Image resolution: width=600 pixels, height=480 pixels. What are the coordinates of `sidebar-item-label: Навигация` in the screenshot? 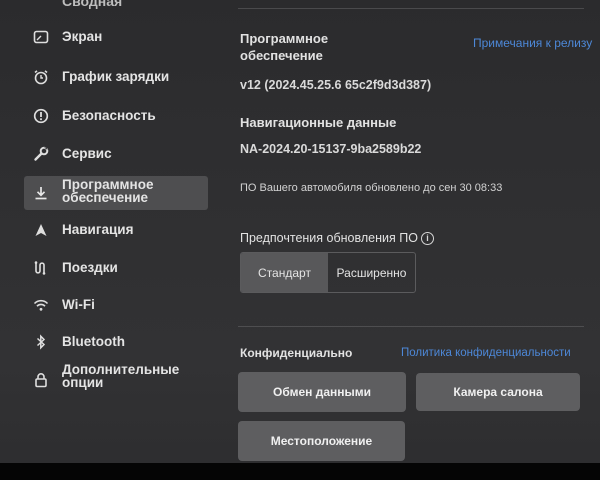 It's located at (98, 229).